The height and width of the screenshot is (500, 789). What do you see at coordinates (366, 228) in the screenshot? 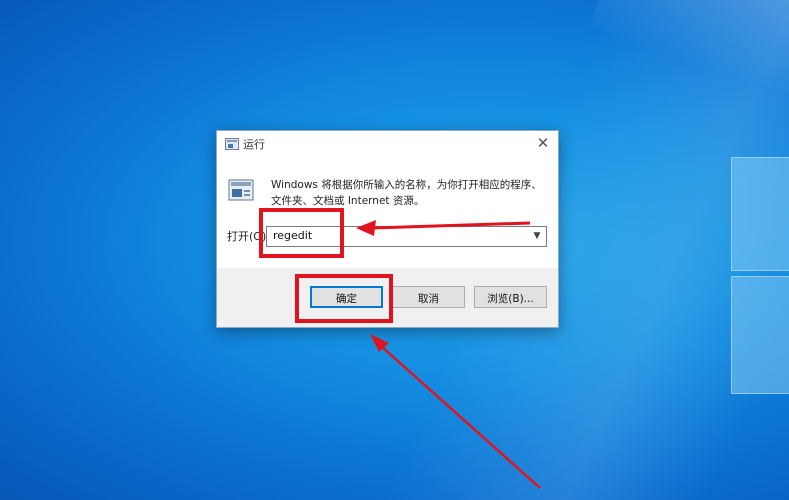
I see `annotation-arrowhead-input` at bounding box center [366, 228].